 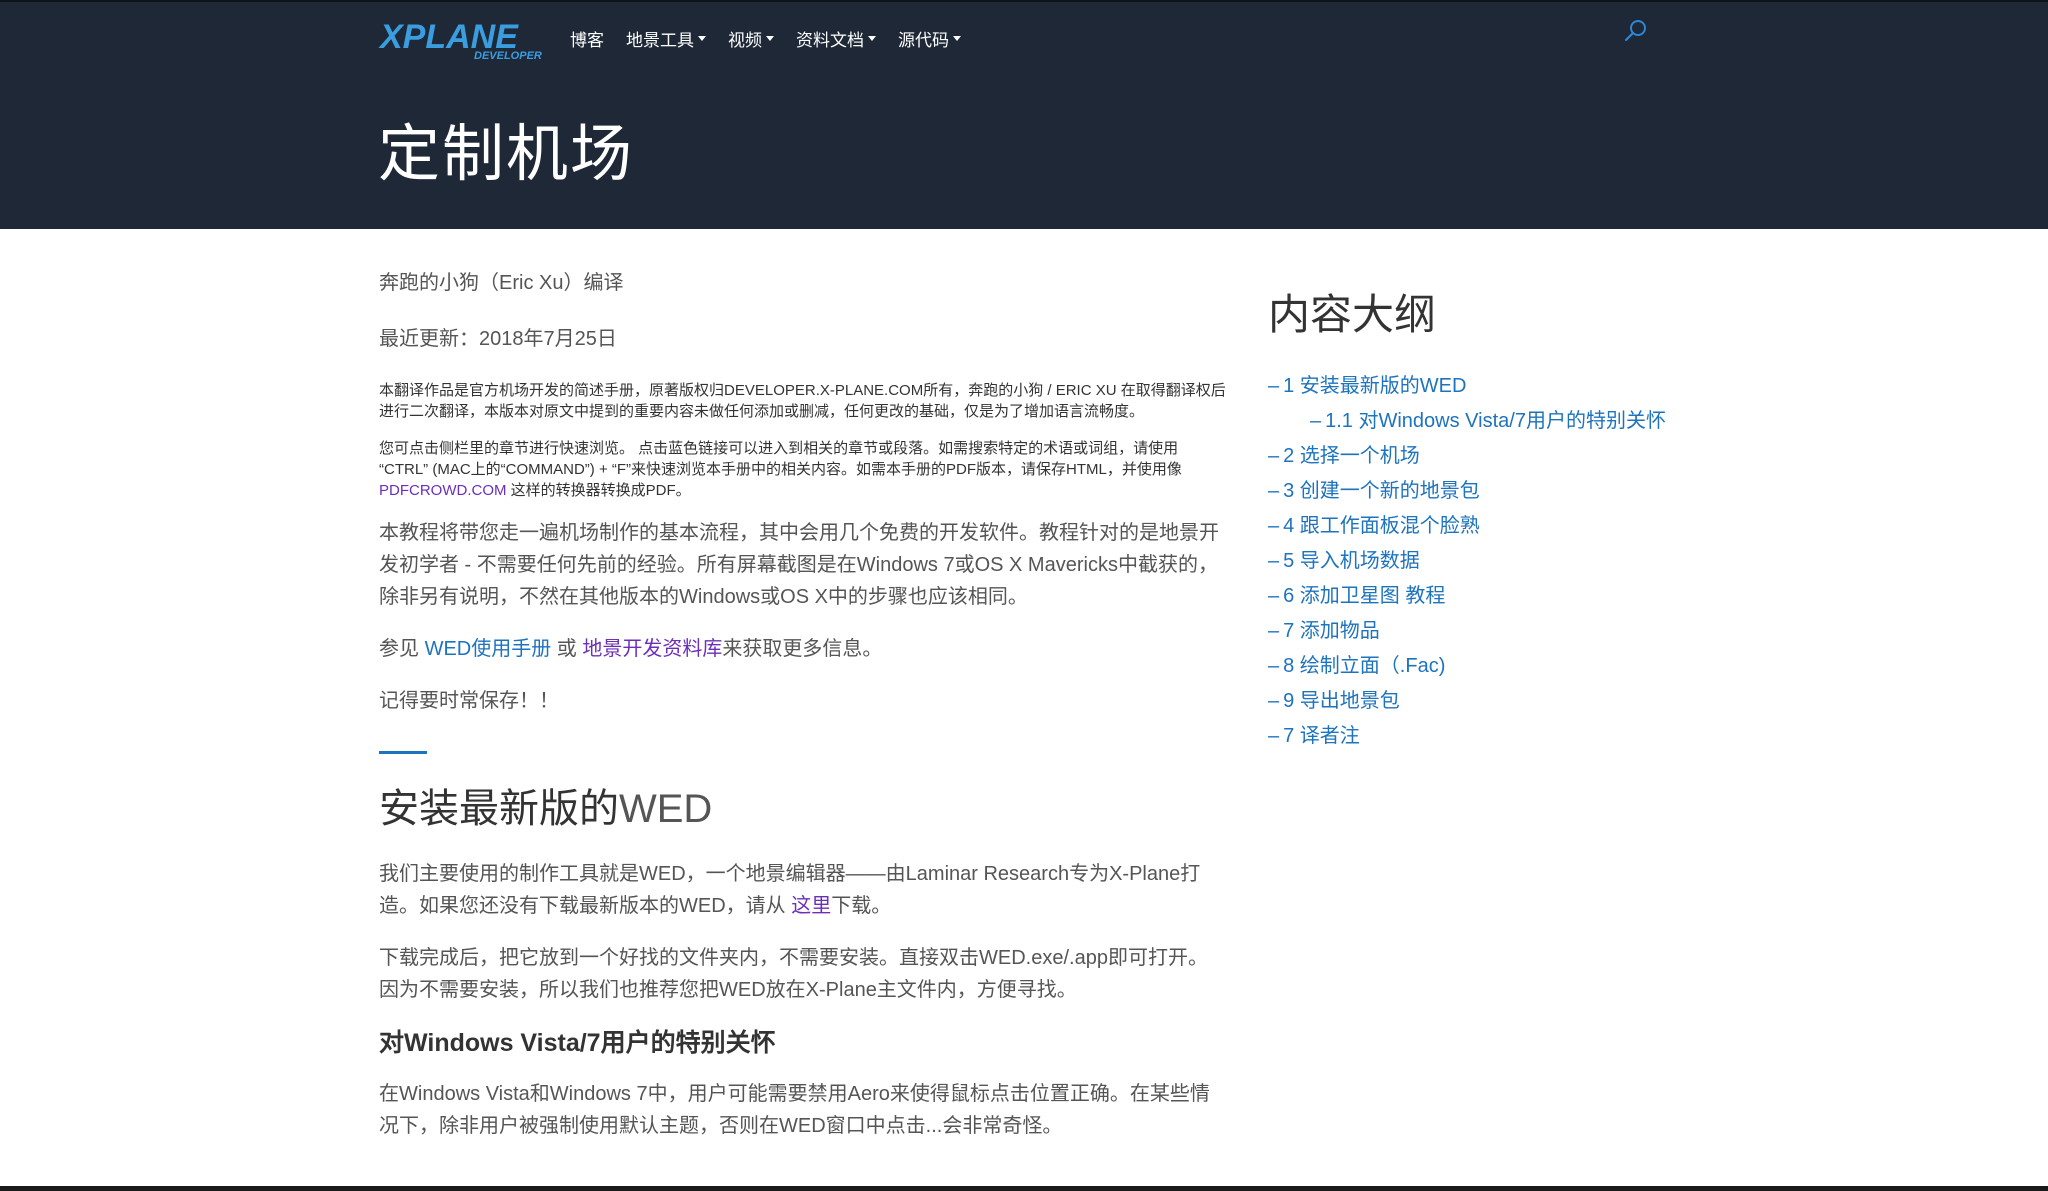 What do you see at coordinates (598, 490) in the screenshot?
I see `usage-note-text-end: 这样的转换器转换成PDF。` at bounding box center [598, 490].